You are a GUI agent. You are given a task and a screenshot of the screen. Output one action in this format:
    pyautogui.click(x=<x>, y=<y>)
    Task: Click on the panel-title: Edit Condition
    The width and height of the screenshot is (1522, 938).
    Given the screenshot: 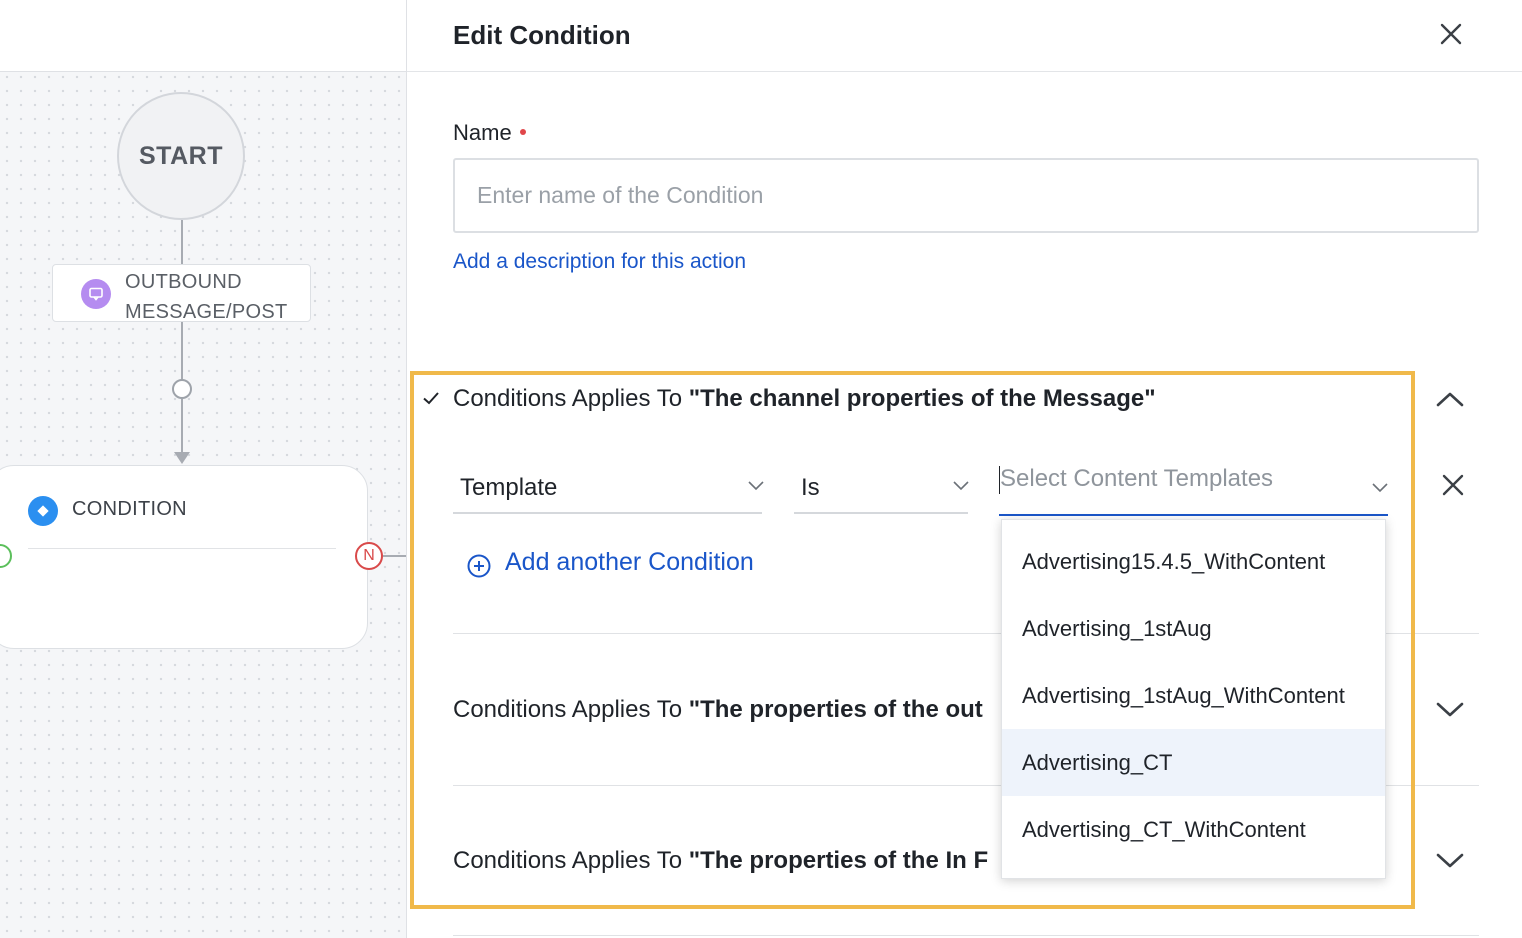 What is the action you would take?
    pyautogui.click(x=542, y=35)
    